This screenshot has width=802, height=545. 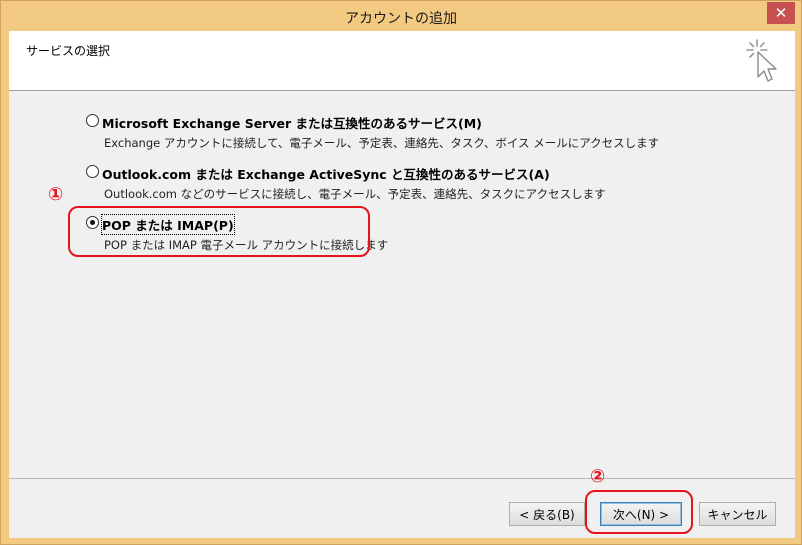 What do you see at coordinates (639, 512) in the screenshot?
I see `annotation-highlight-next` at bounding box center [639, 512].